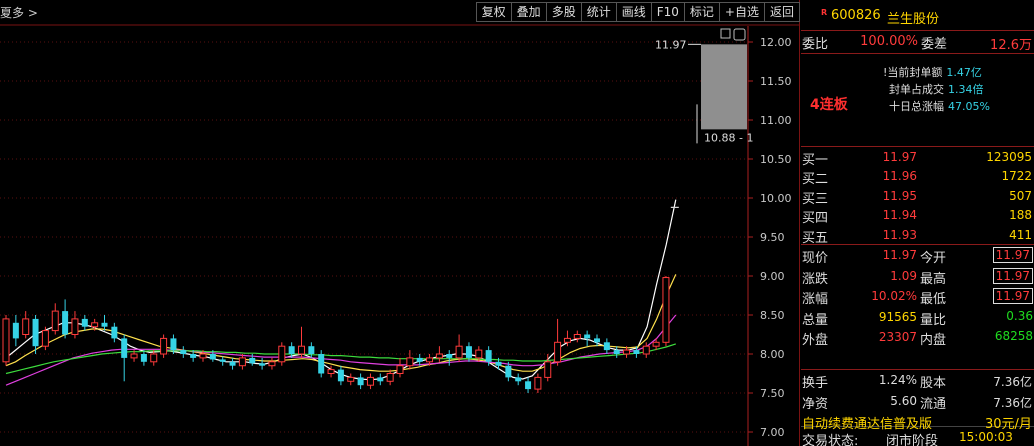 The image size is (1034, 446). What do you see at coordinates (598, 12) in the screenshot?
I see `toolbar-button-3: 统计` at bounding box center [598, 12].